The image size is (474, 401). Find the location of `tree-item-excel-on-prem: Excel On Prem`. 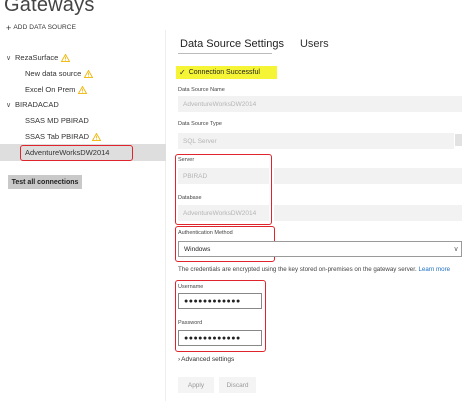

tree-item-excel-on-prem: Excel On Prem is located at coordinates (56, 89).